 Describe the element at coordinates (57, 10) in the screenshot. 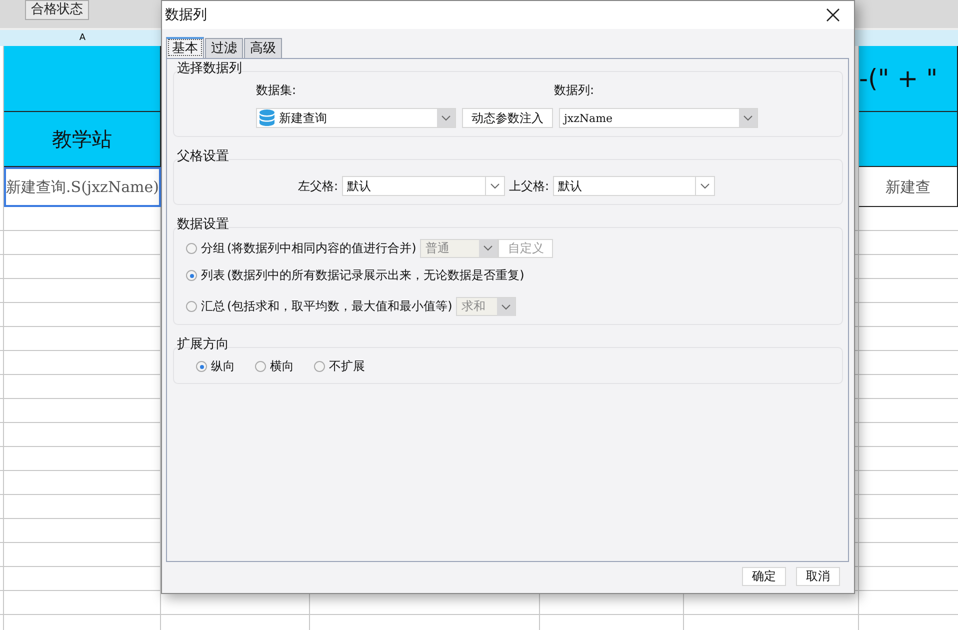

I see `sheet-tab: 合格状态` at that location.